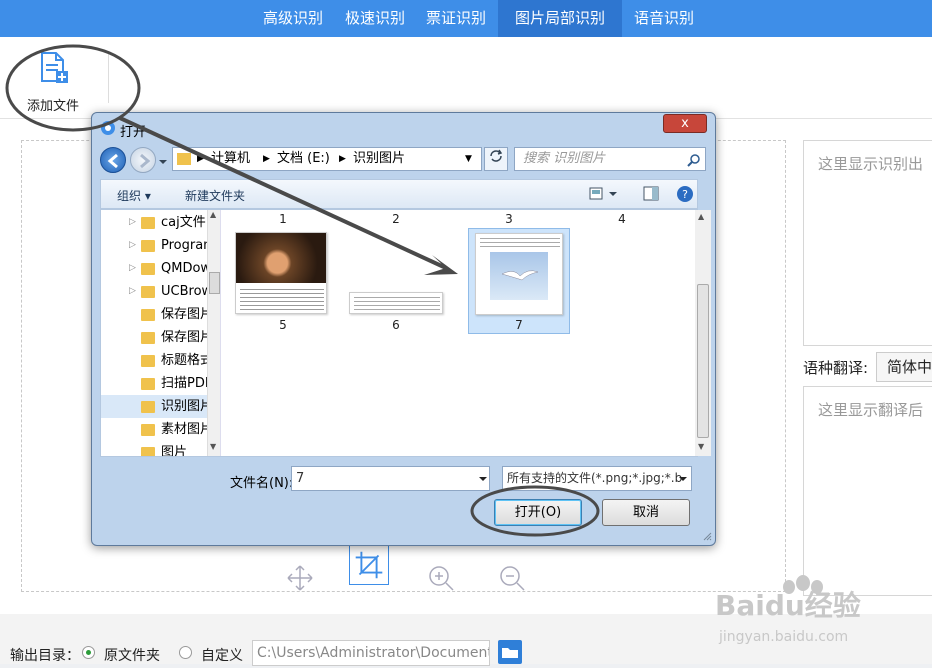 The width and height of the screenshot is (932, 668). Describe the element at coordinates (456, 18) in the screenshot. I see `tab-ticket-ocr: 票证识别` at that location.